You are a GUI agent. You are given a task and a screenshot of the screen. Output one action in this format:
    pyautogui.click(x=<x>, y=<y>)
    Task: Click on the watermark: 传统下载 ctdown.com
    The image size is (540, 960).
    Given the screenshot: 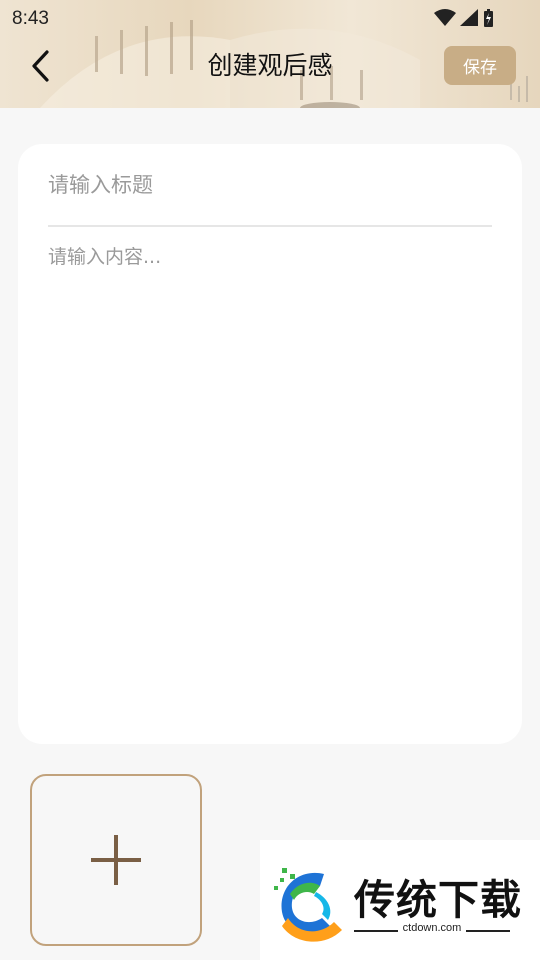 What is the action you would take?
    pyautogui.click(x=400, y=900)
    